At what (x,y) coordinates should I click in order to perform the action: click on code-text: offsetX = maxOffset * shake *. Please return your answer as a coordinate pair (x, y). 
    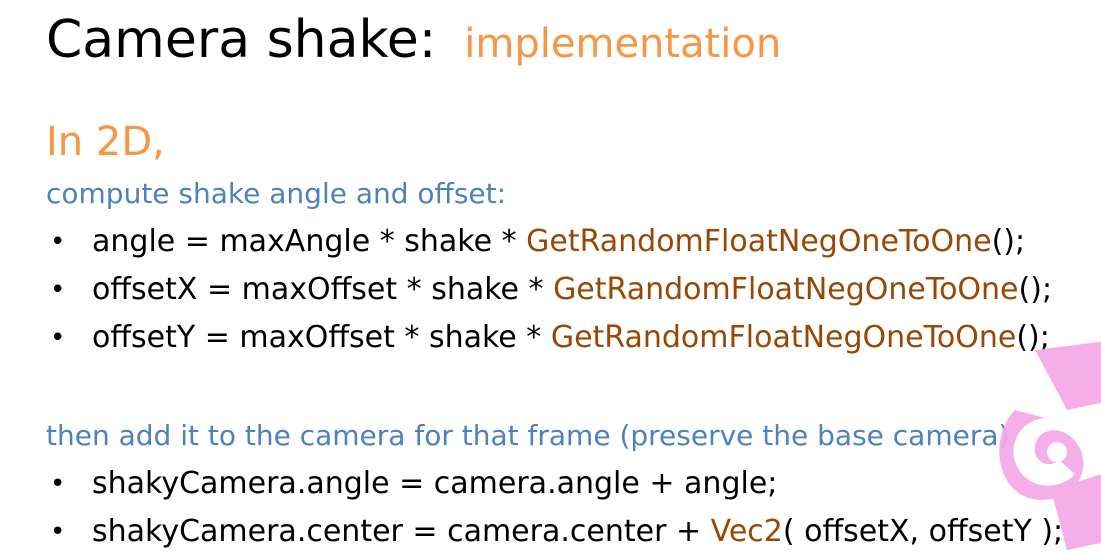
    Looking at the image, I should click on (323, 289).